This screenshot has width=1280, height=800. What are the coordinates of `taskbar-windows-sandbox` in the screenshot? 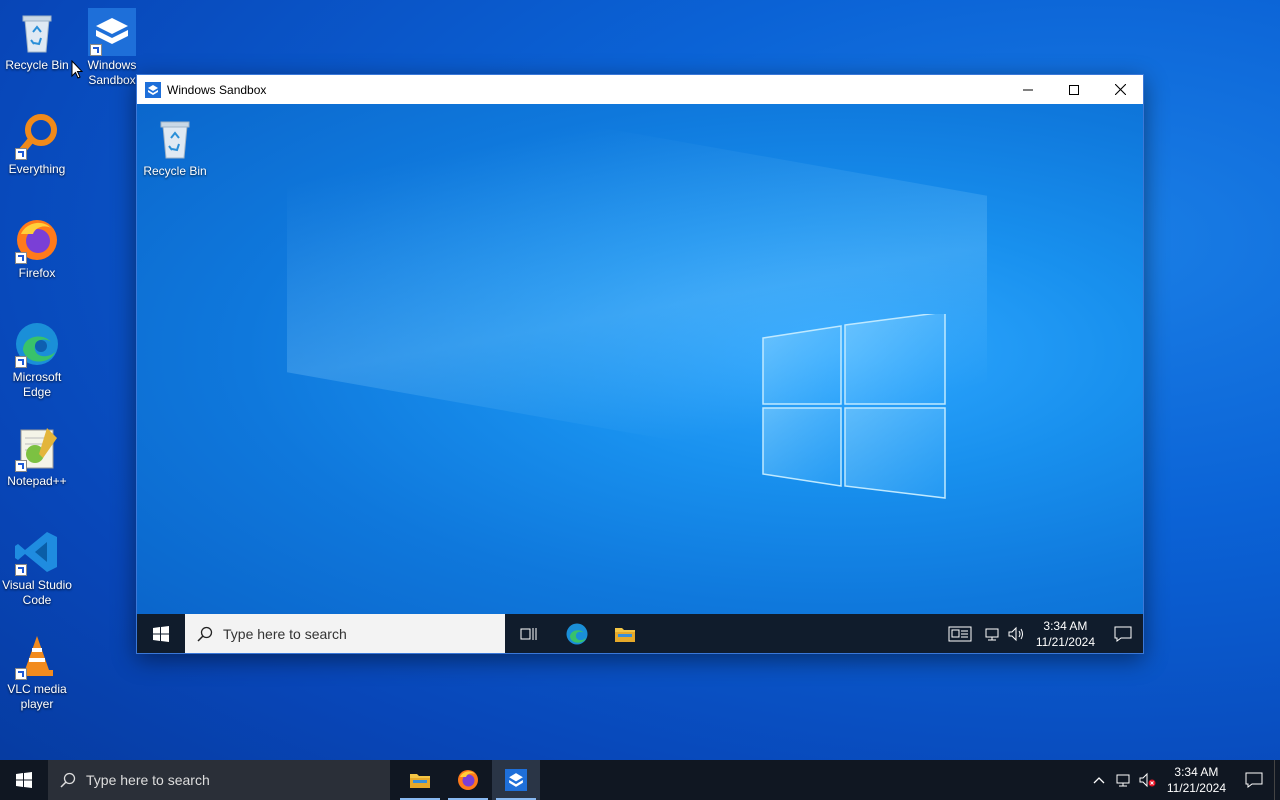 It's located at (516, 780).